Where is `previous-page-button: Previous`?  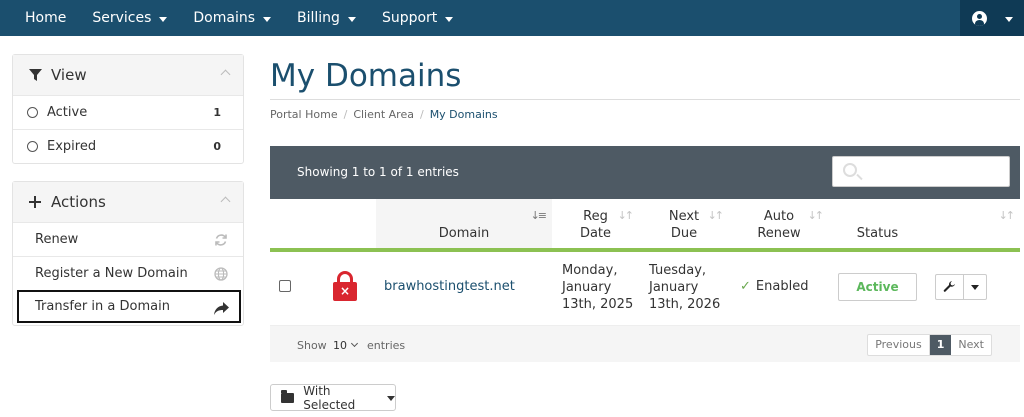 previous-page-button: Previous is located at coordinates (899, 345).